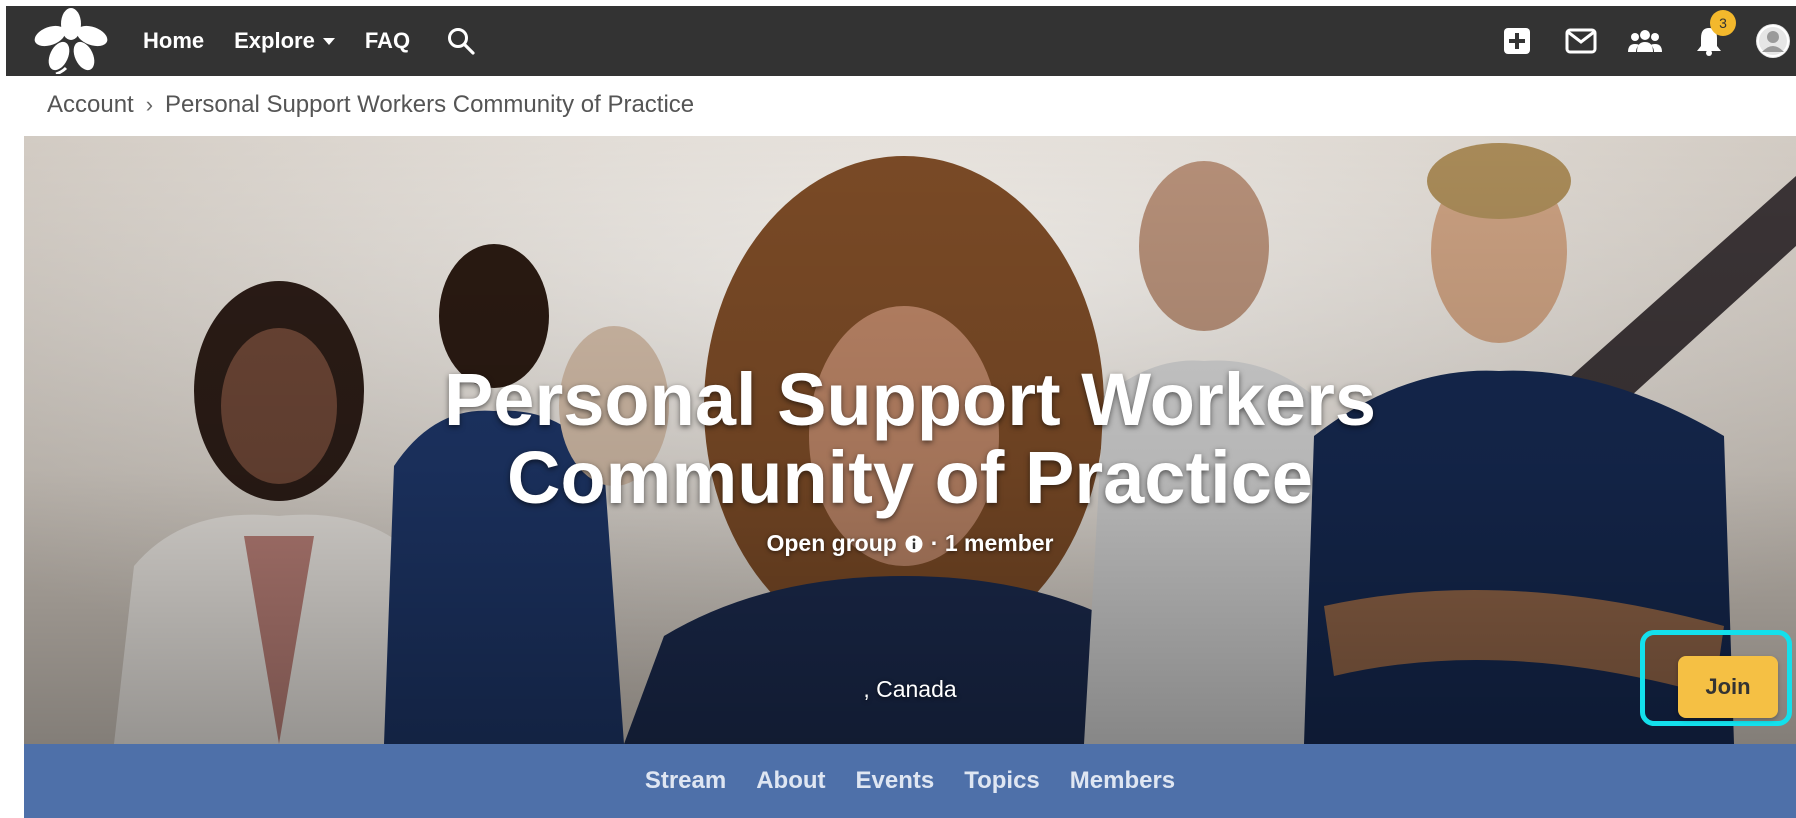 The height and width of the screenshot is (818, 1796). What do you see at coordinates (328, 41) in the screenshot?
I see `chevron-down-icon` at bounding box center [328, 41].